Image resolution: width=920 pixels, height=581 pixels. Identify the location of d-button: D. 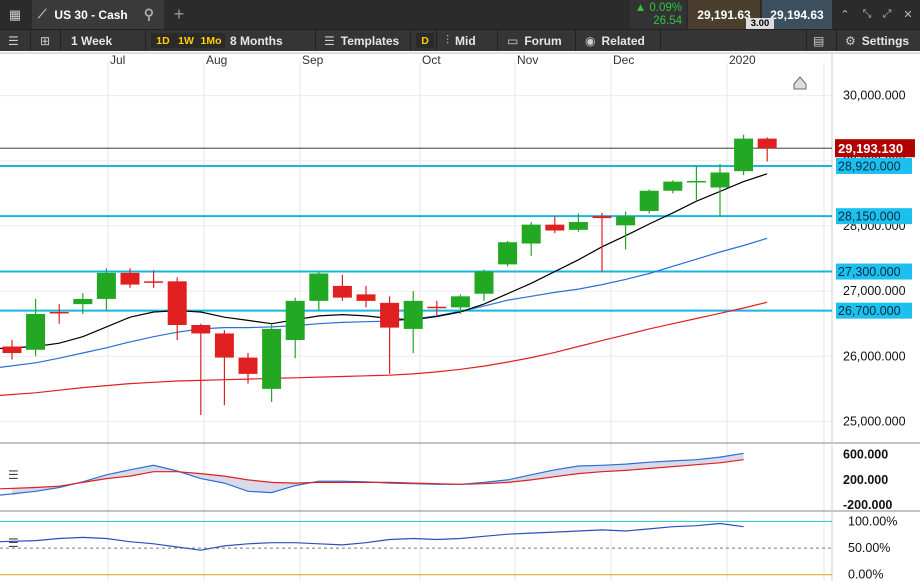
(425, 40).